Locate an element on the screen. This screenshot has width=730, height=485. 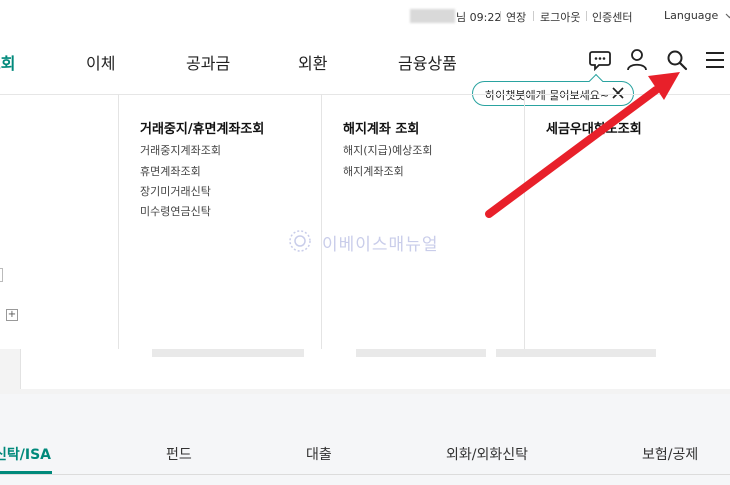
chat-icon is located at coordinates (600, 60).